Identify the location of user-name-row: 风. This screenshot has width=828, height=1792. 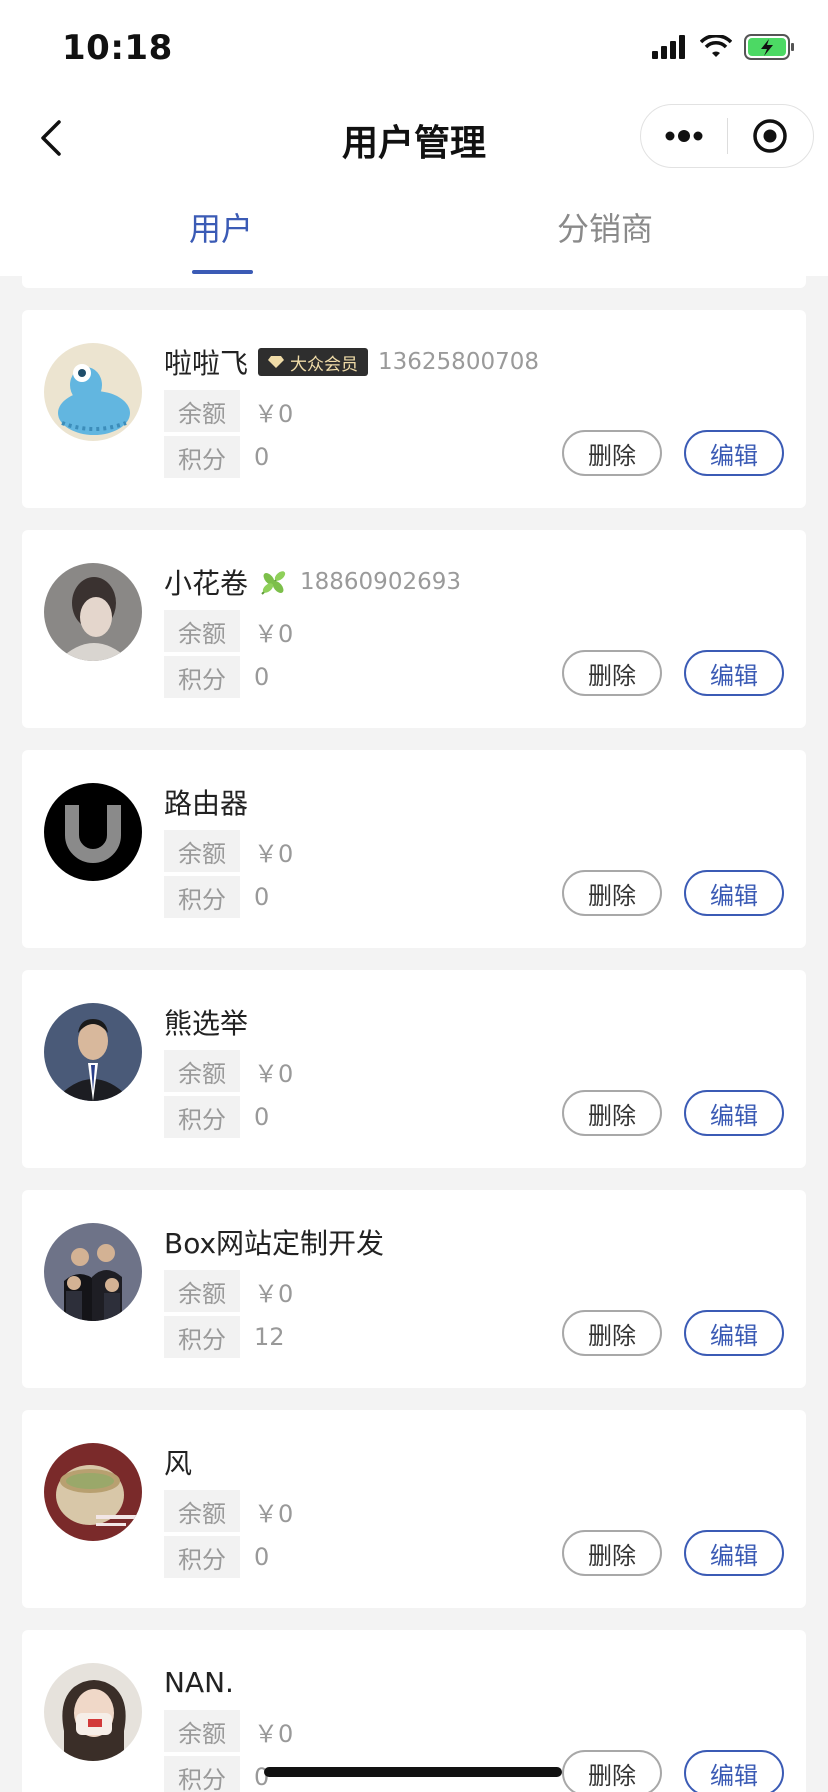
(178, 1462).